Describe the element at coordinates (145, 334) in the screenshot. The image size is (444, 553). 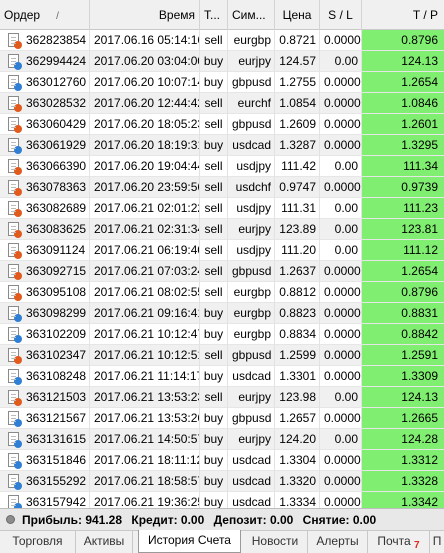
I see `order-time: 2017.06.21 10:12:47` at that location.